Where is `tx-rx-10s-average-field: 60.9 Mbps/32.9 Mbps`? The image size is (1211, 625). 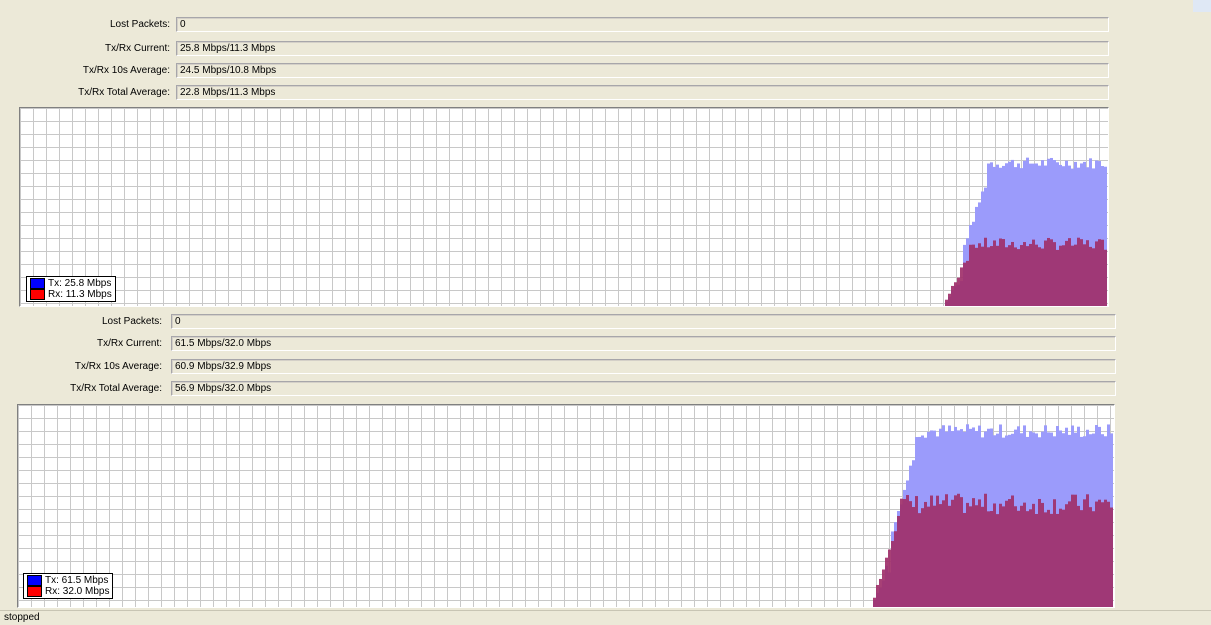 tx-rx-10s-average-field: 60.9 Mbps/32.9 Mbps is located at coordinates (643, 366).